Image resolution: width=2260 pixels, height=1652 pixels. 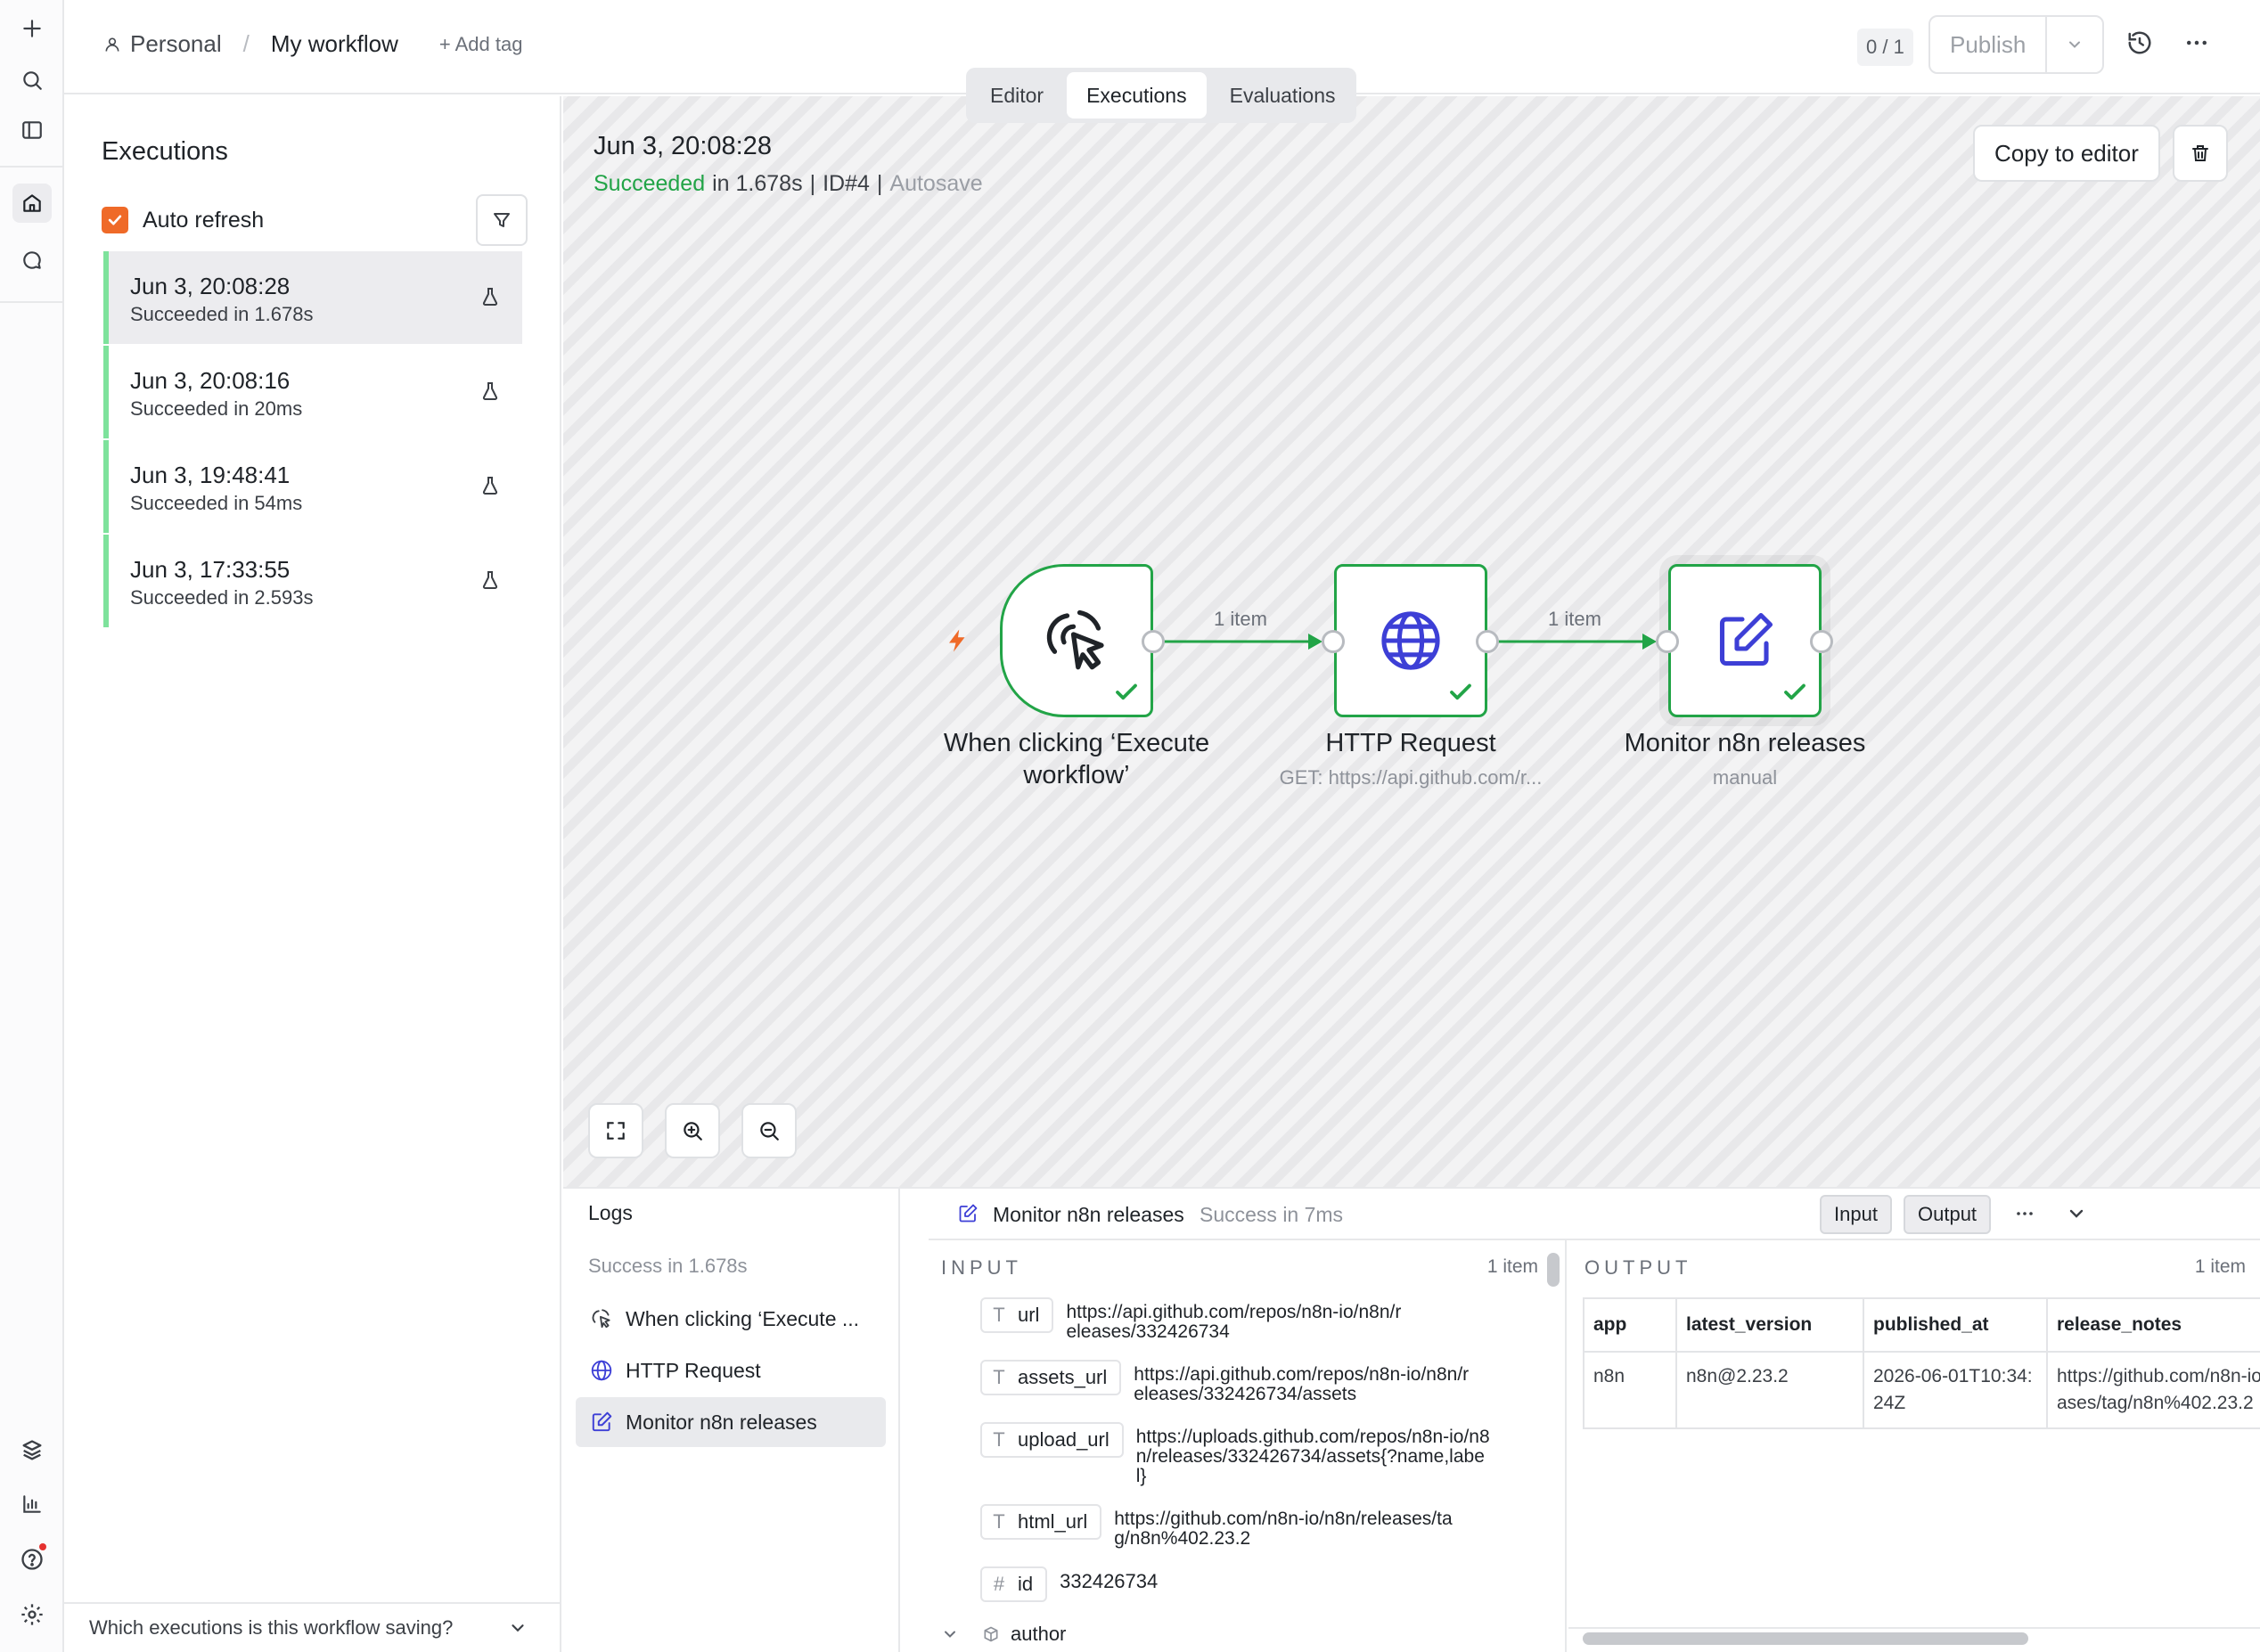 What do you see at coordinates (217, 503) in the screenshot?
I see `execution-status: Succeeded in 54ms` at bounding box center [217, 503].